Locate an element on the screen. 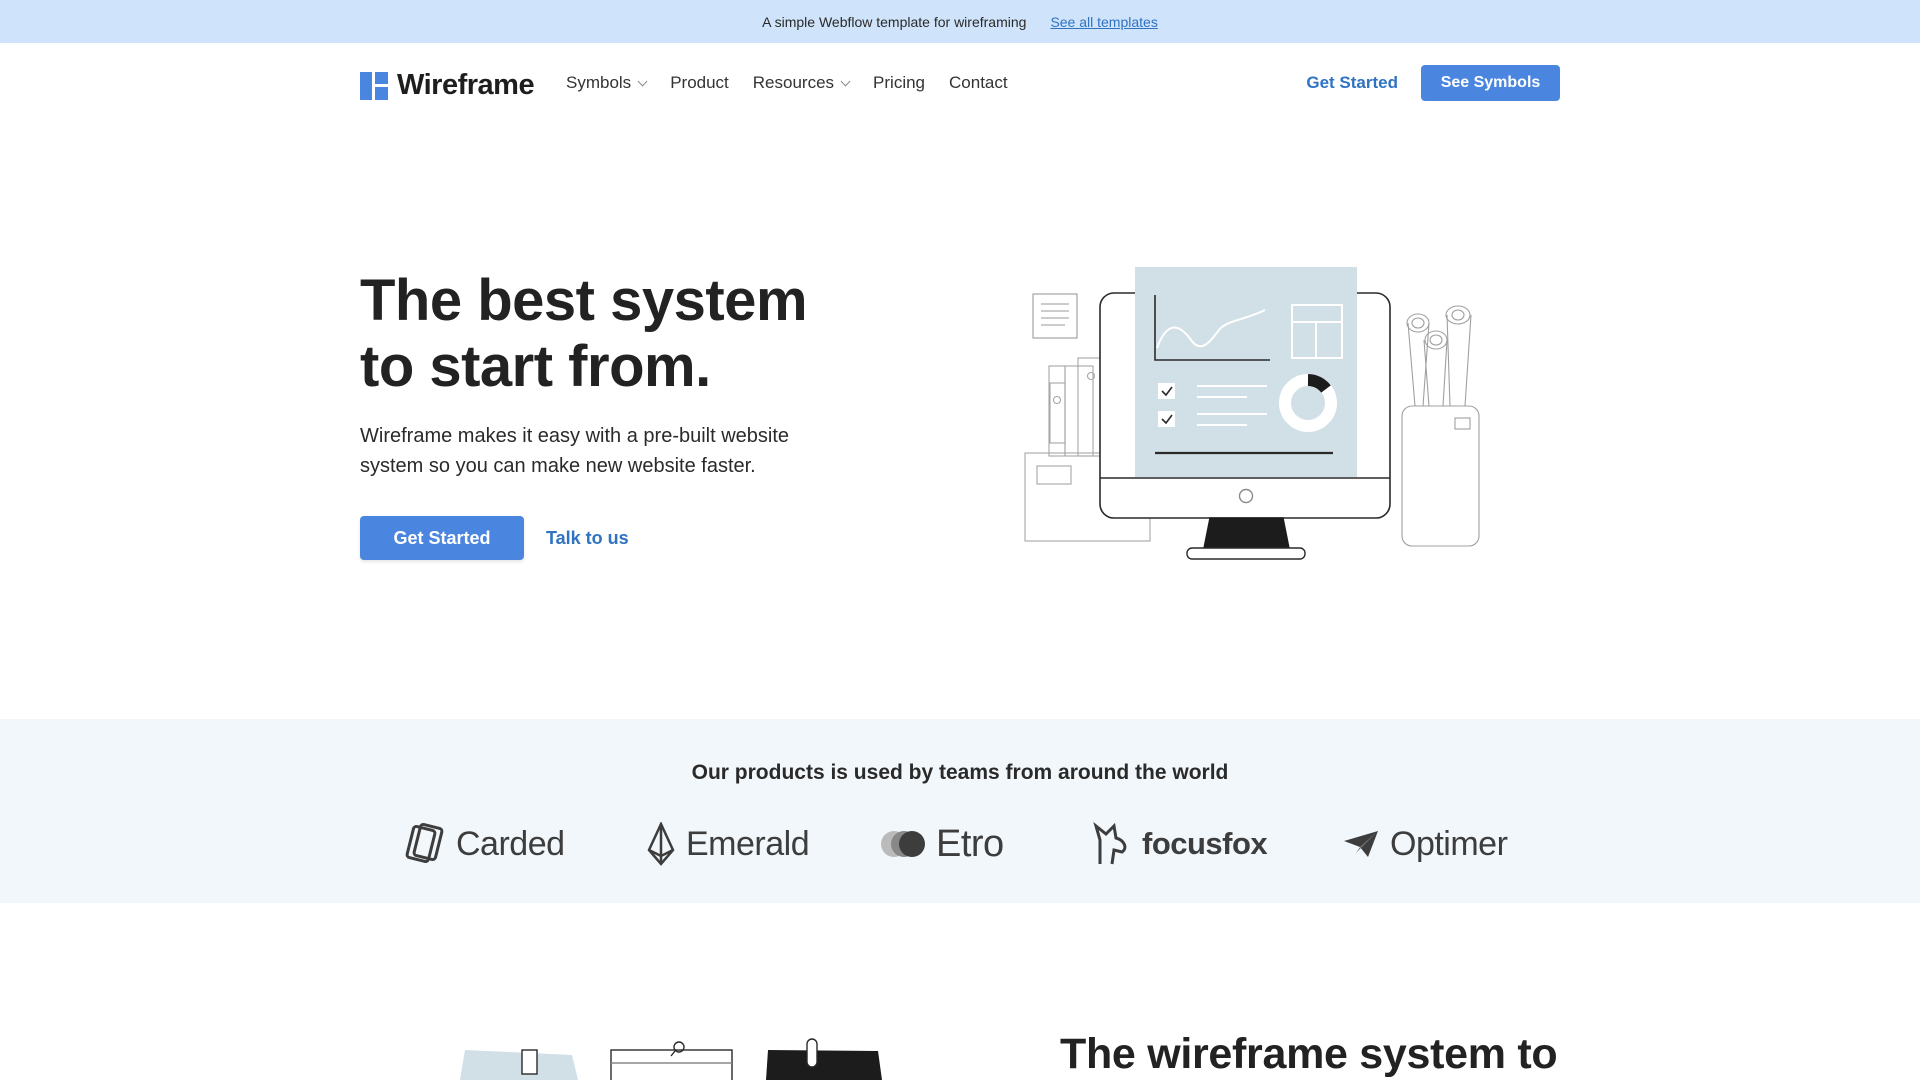 This screenshot has width=1920, height=1080. logo-emerald: Emerald is located at coordinates (728, 844).